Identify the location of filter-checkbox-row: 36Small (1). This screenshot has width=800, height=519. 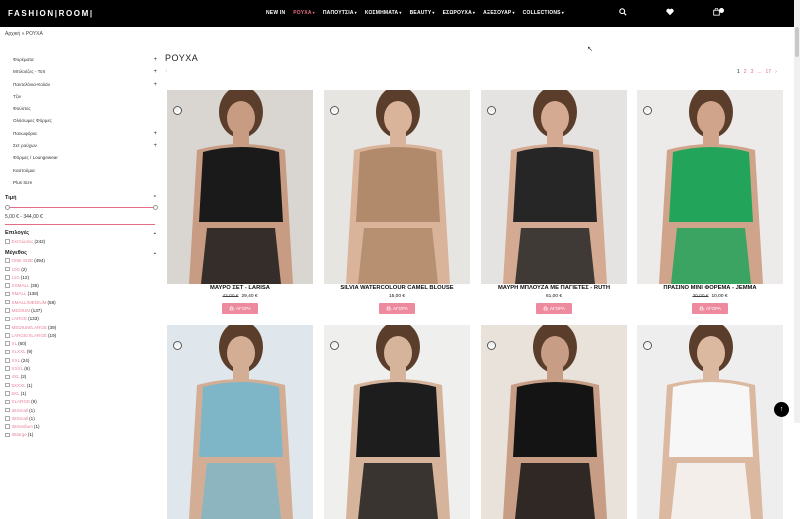
(82, 410).